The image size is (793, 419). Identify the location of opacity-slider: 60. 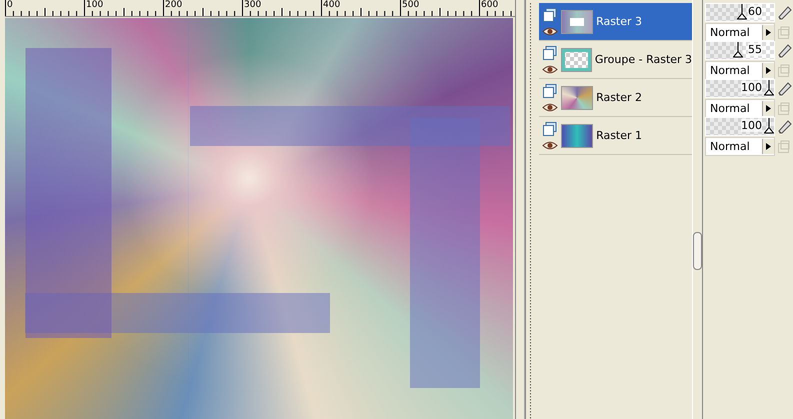
(740, 12).